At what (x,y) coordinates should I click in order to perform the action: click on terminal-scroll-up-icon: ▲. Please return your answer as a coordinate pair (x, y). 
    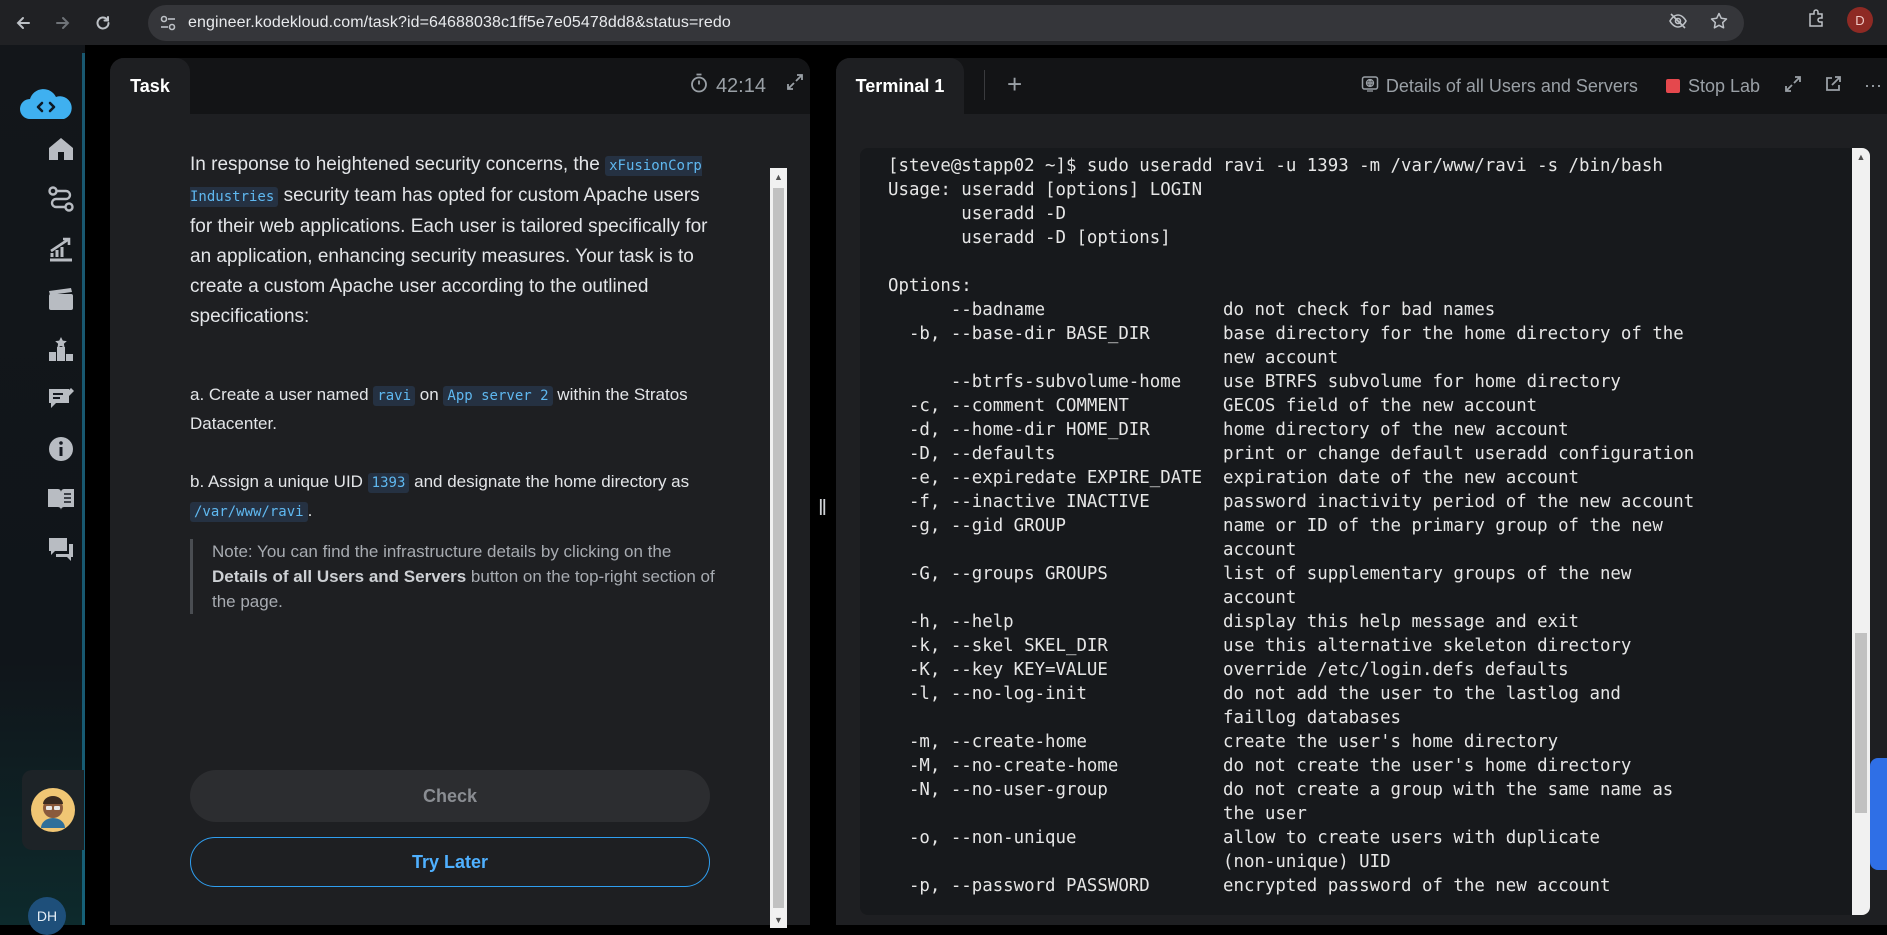
    Looking at the image, I should click on (1861, 156).